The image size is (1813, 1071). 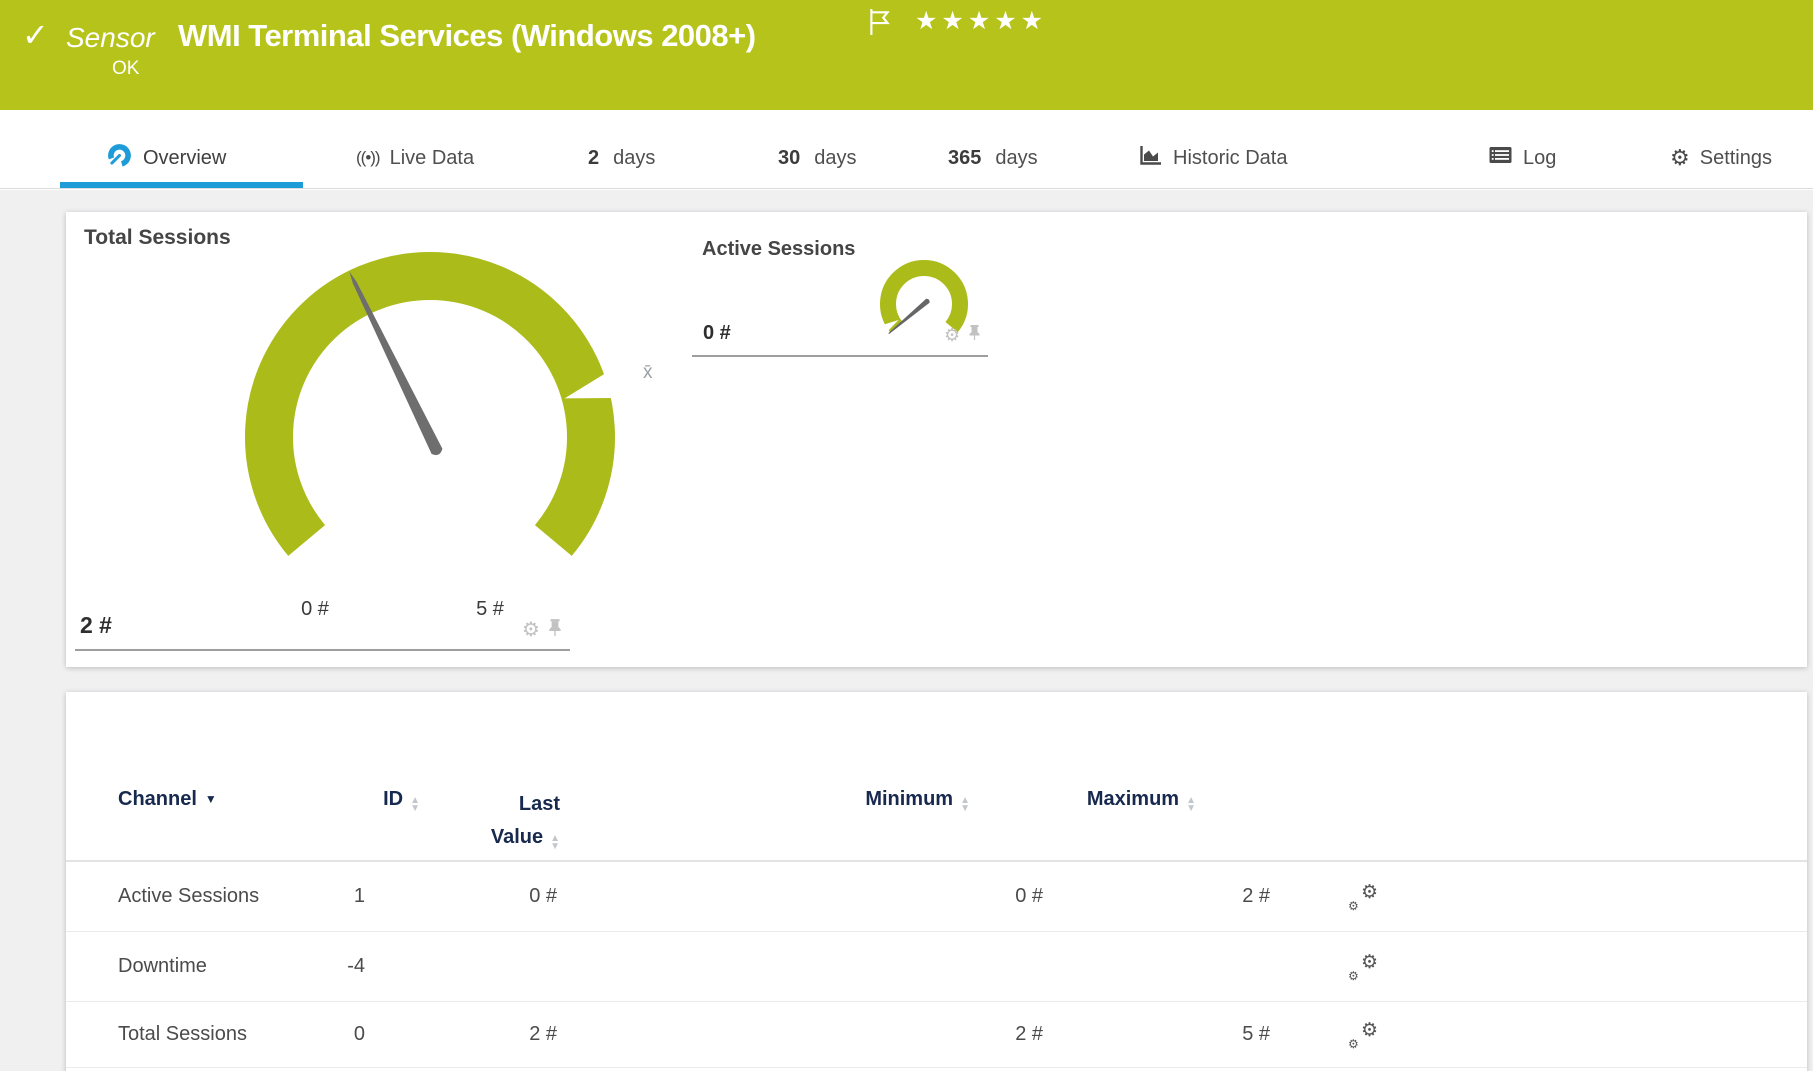 I want to click on log-list-icon, so click(x=1500, y=158).